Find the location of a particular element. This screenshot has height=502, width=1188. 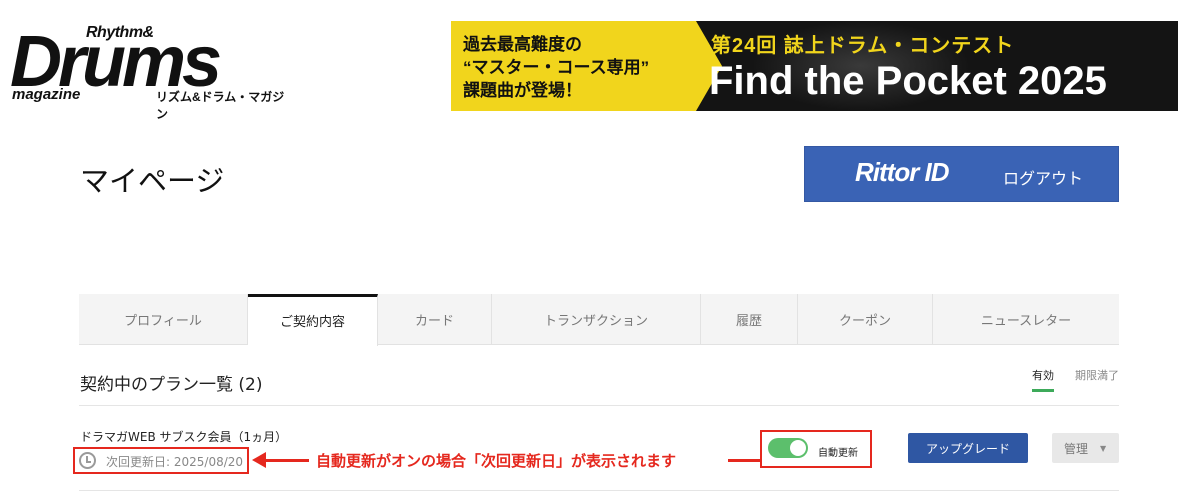

manage-dropdown: 管理 ▼ is located at coordinates (1085, 448).